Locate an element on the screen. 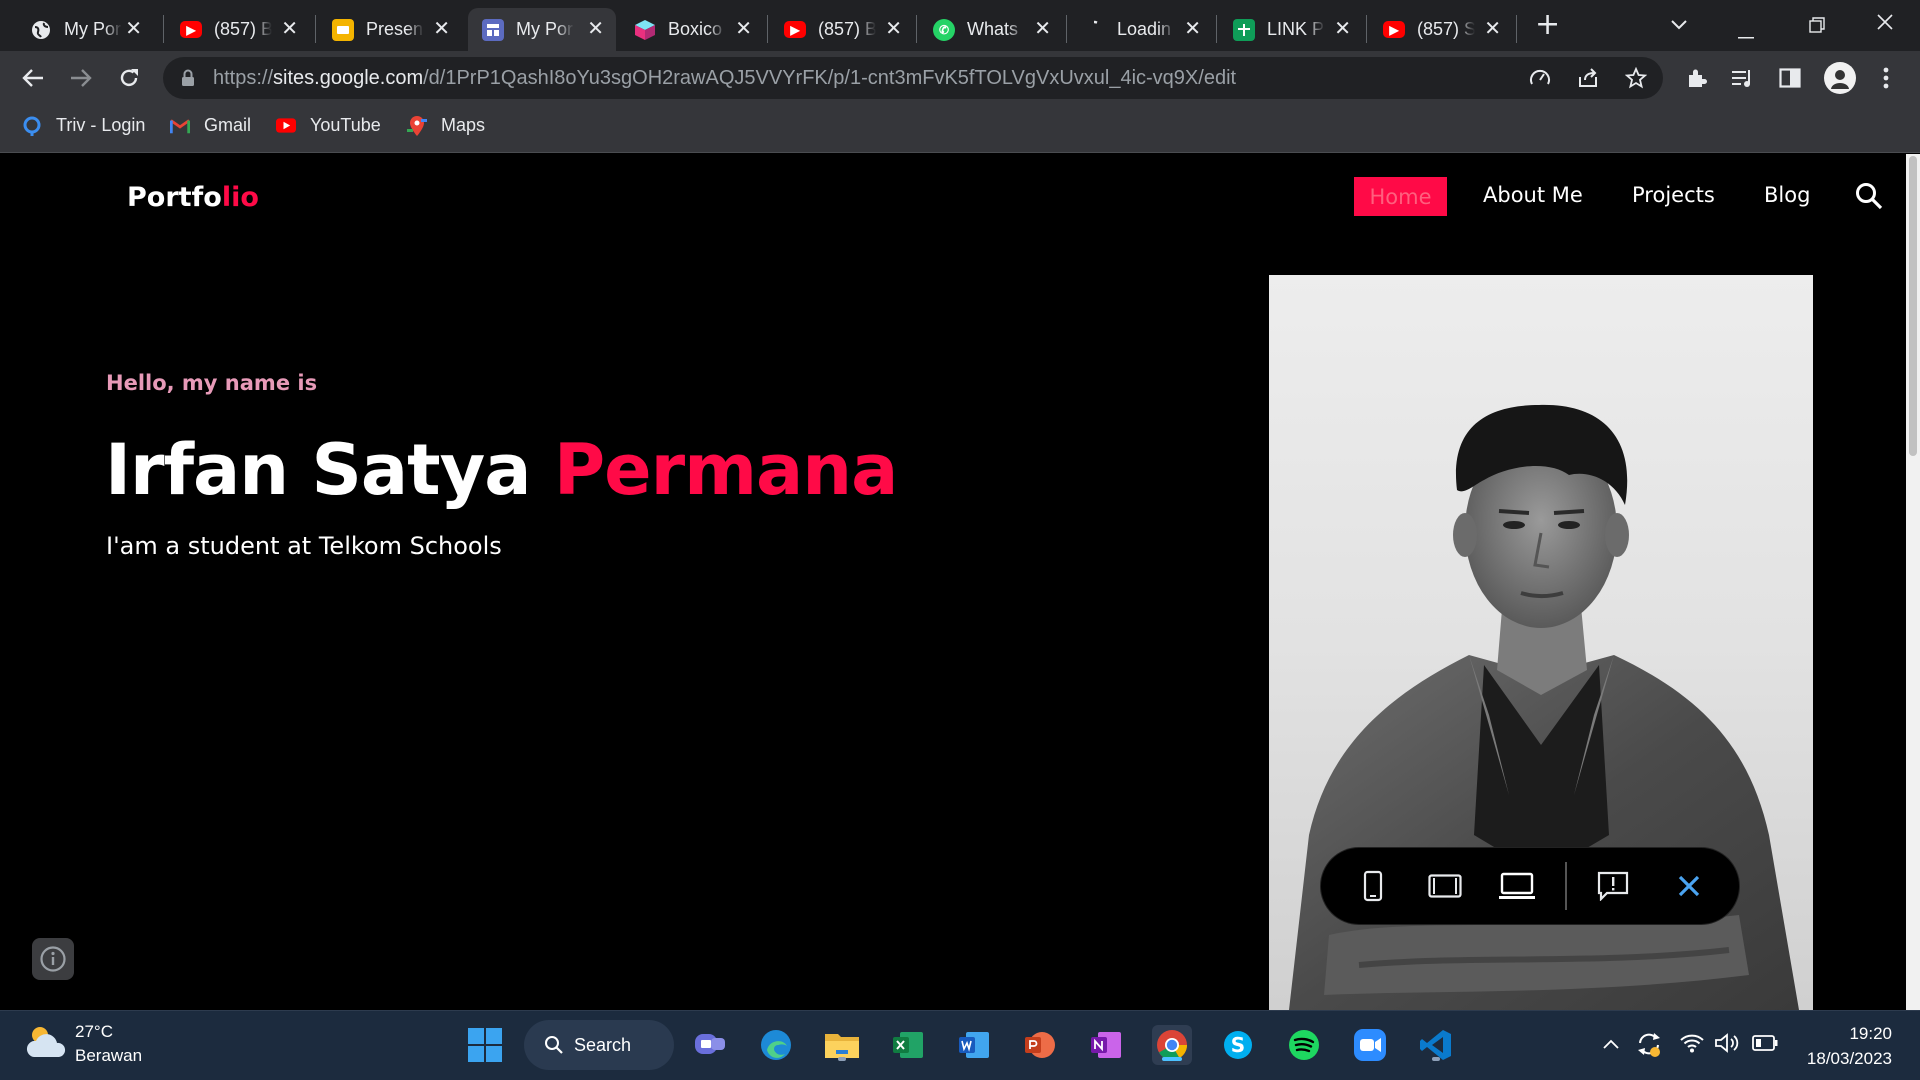 The image size is (1920, 1080). minimize-icon is located at coordinates (1746, 32).